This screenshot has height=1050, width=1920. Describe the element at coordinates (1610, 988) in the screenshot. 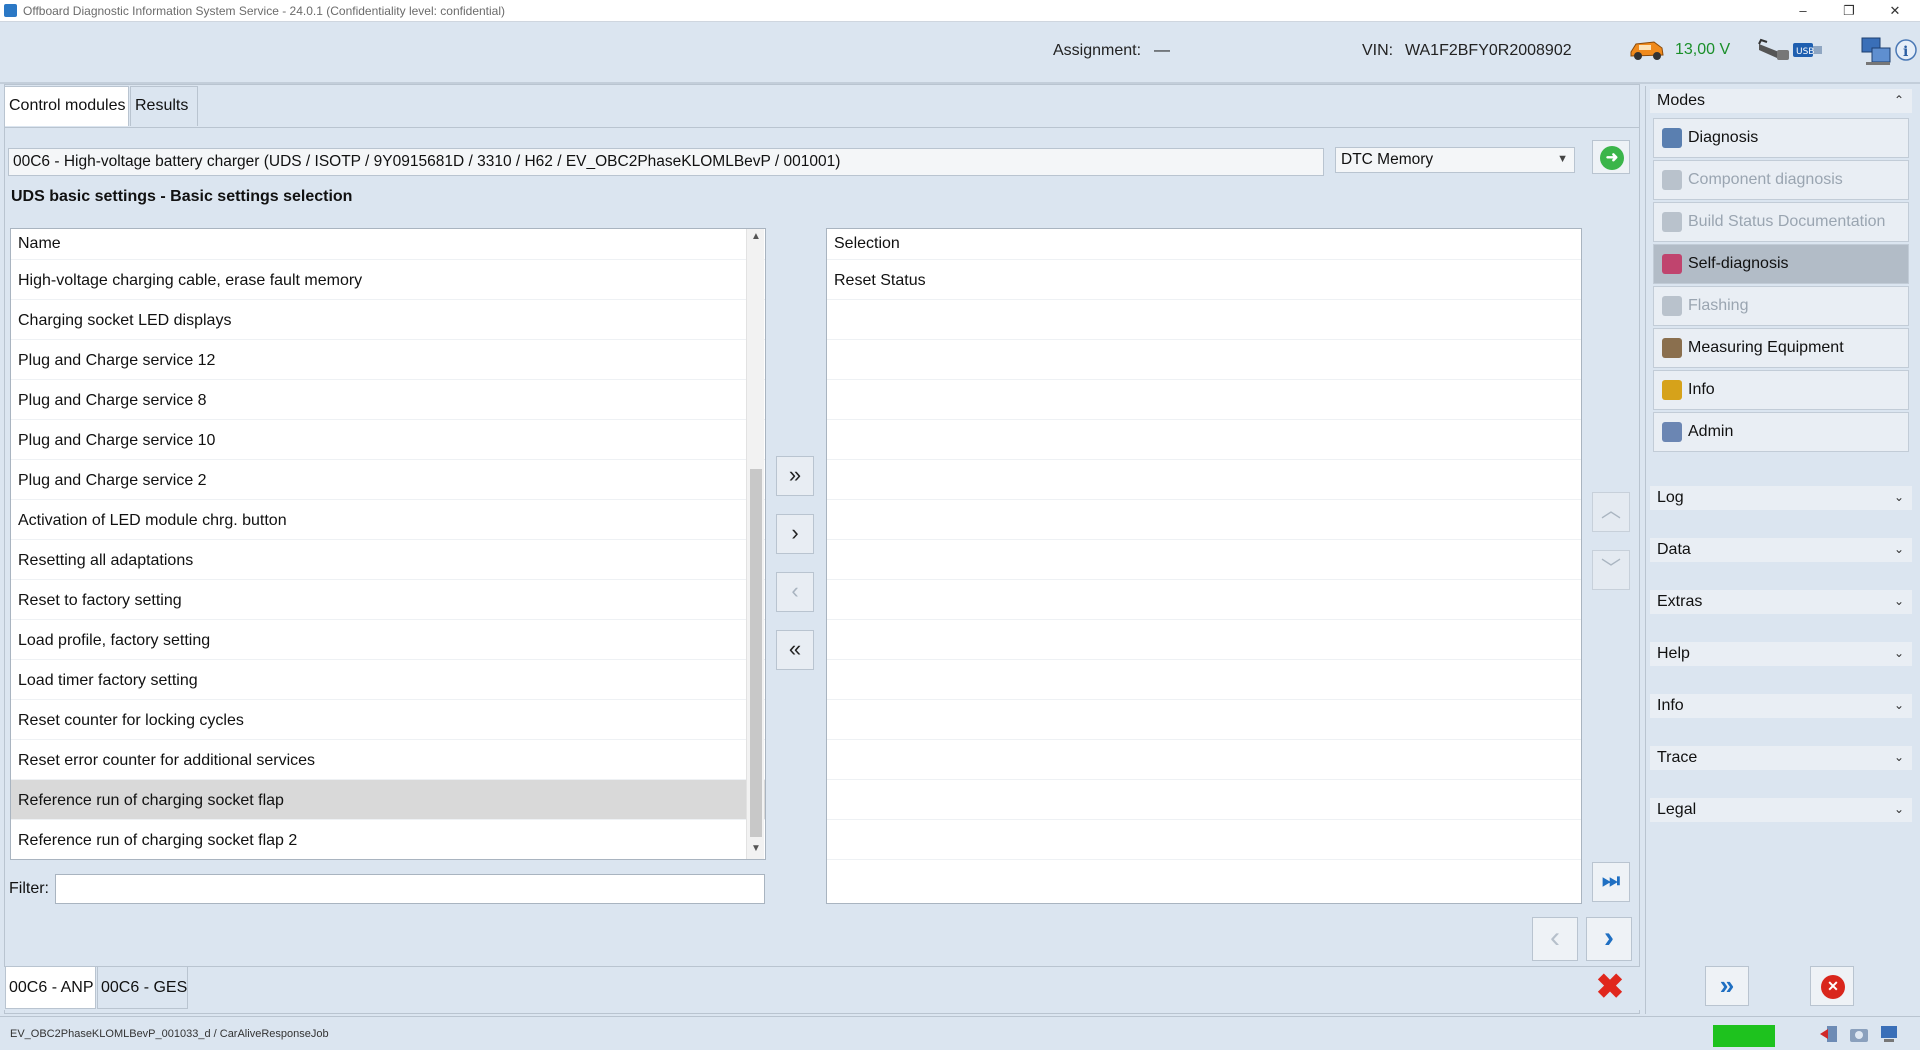

I see `cancel-icon: ✖` at that location.